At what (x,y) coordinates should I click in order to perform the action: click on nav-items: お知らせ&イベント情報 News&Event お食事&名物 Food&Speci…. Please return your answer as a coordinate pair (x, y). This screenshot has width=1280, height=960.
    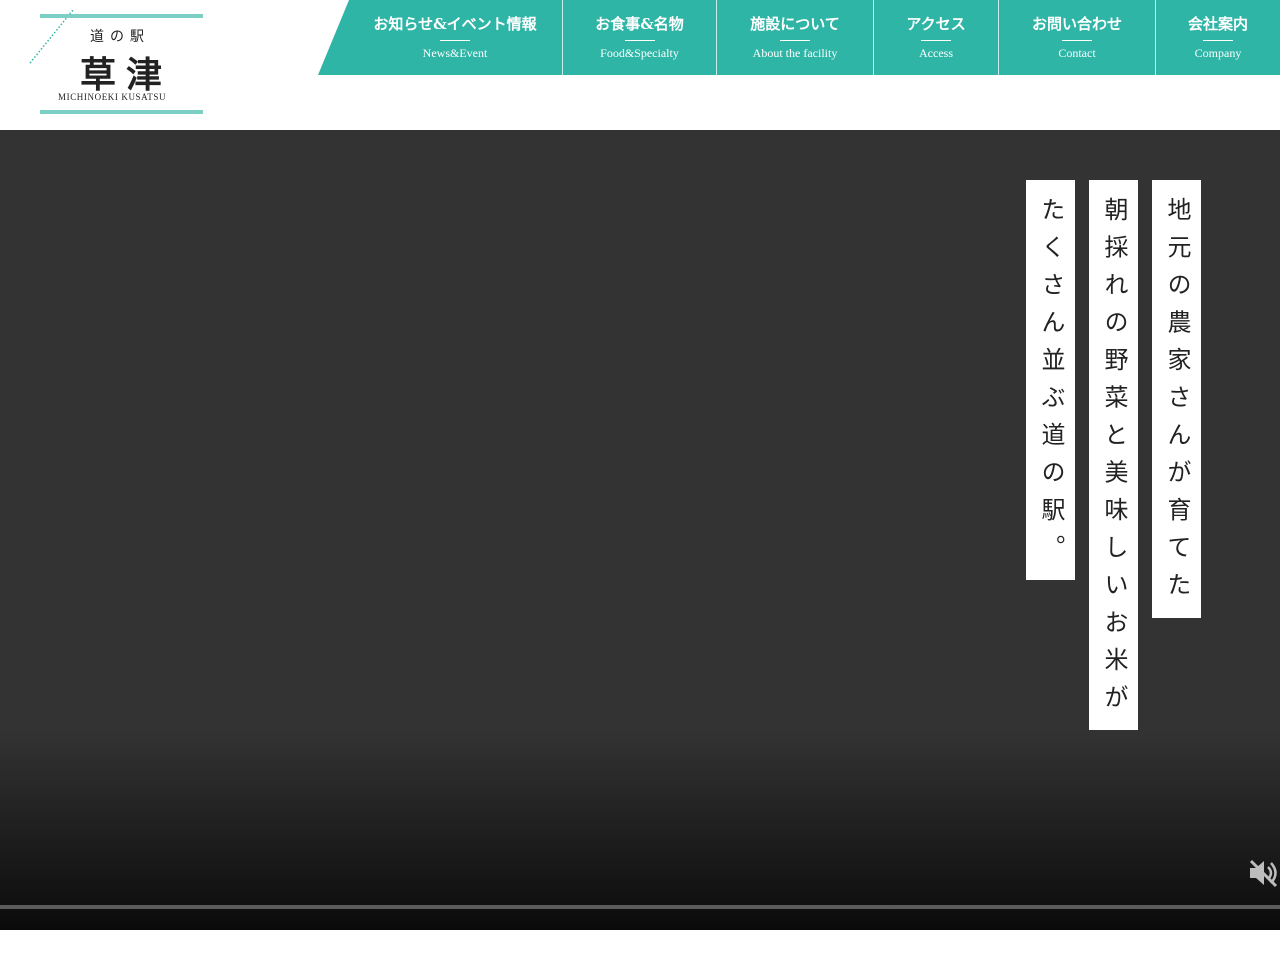
    Looking at the image, I should click on (799, 37).